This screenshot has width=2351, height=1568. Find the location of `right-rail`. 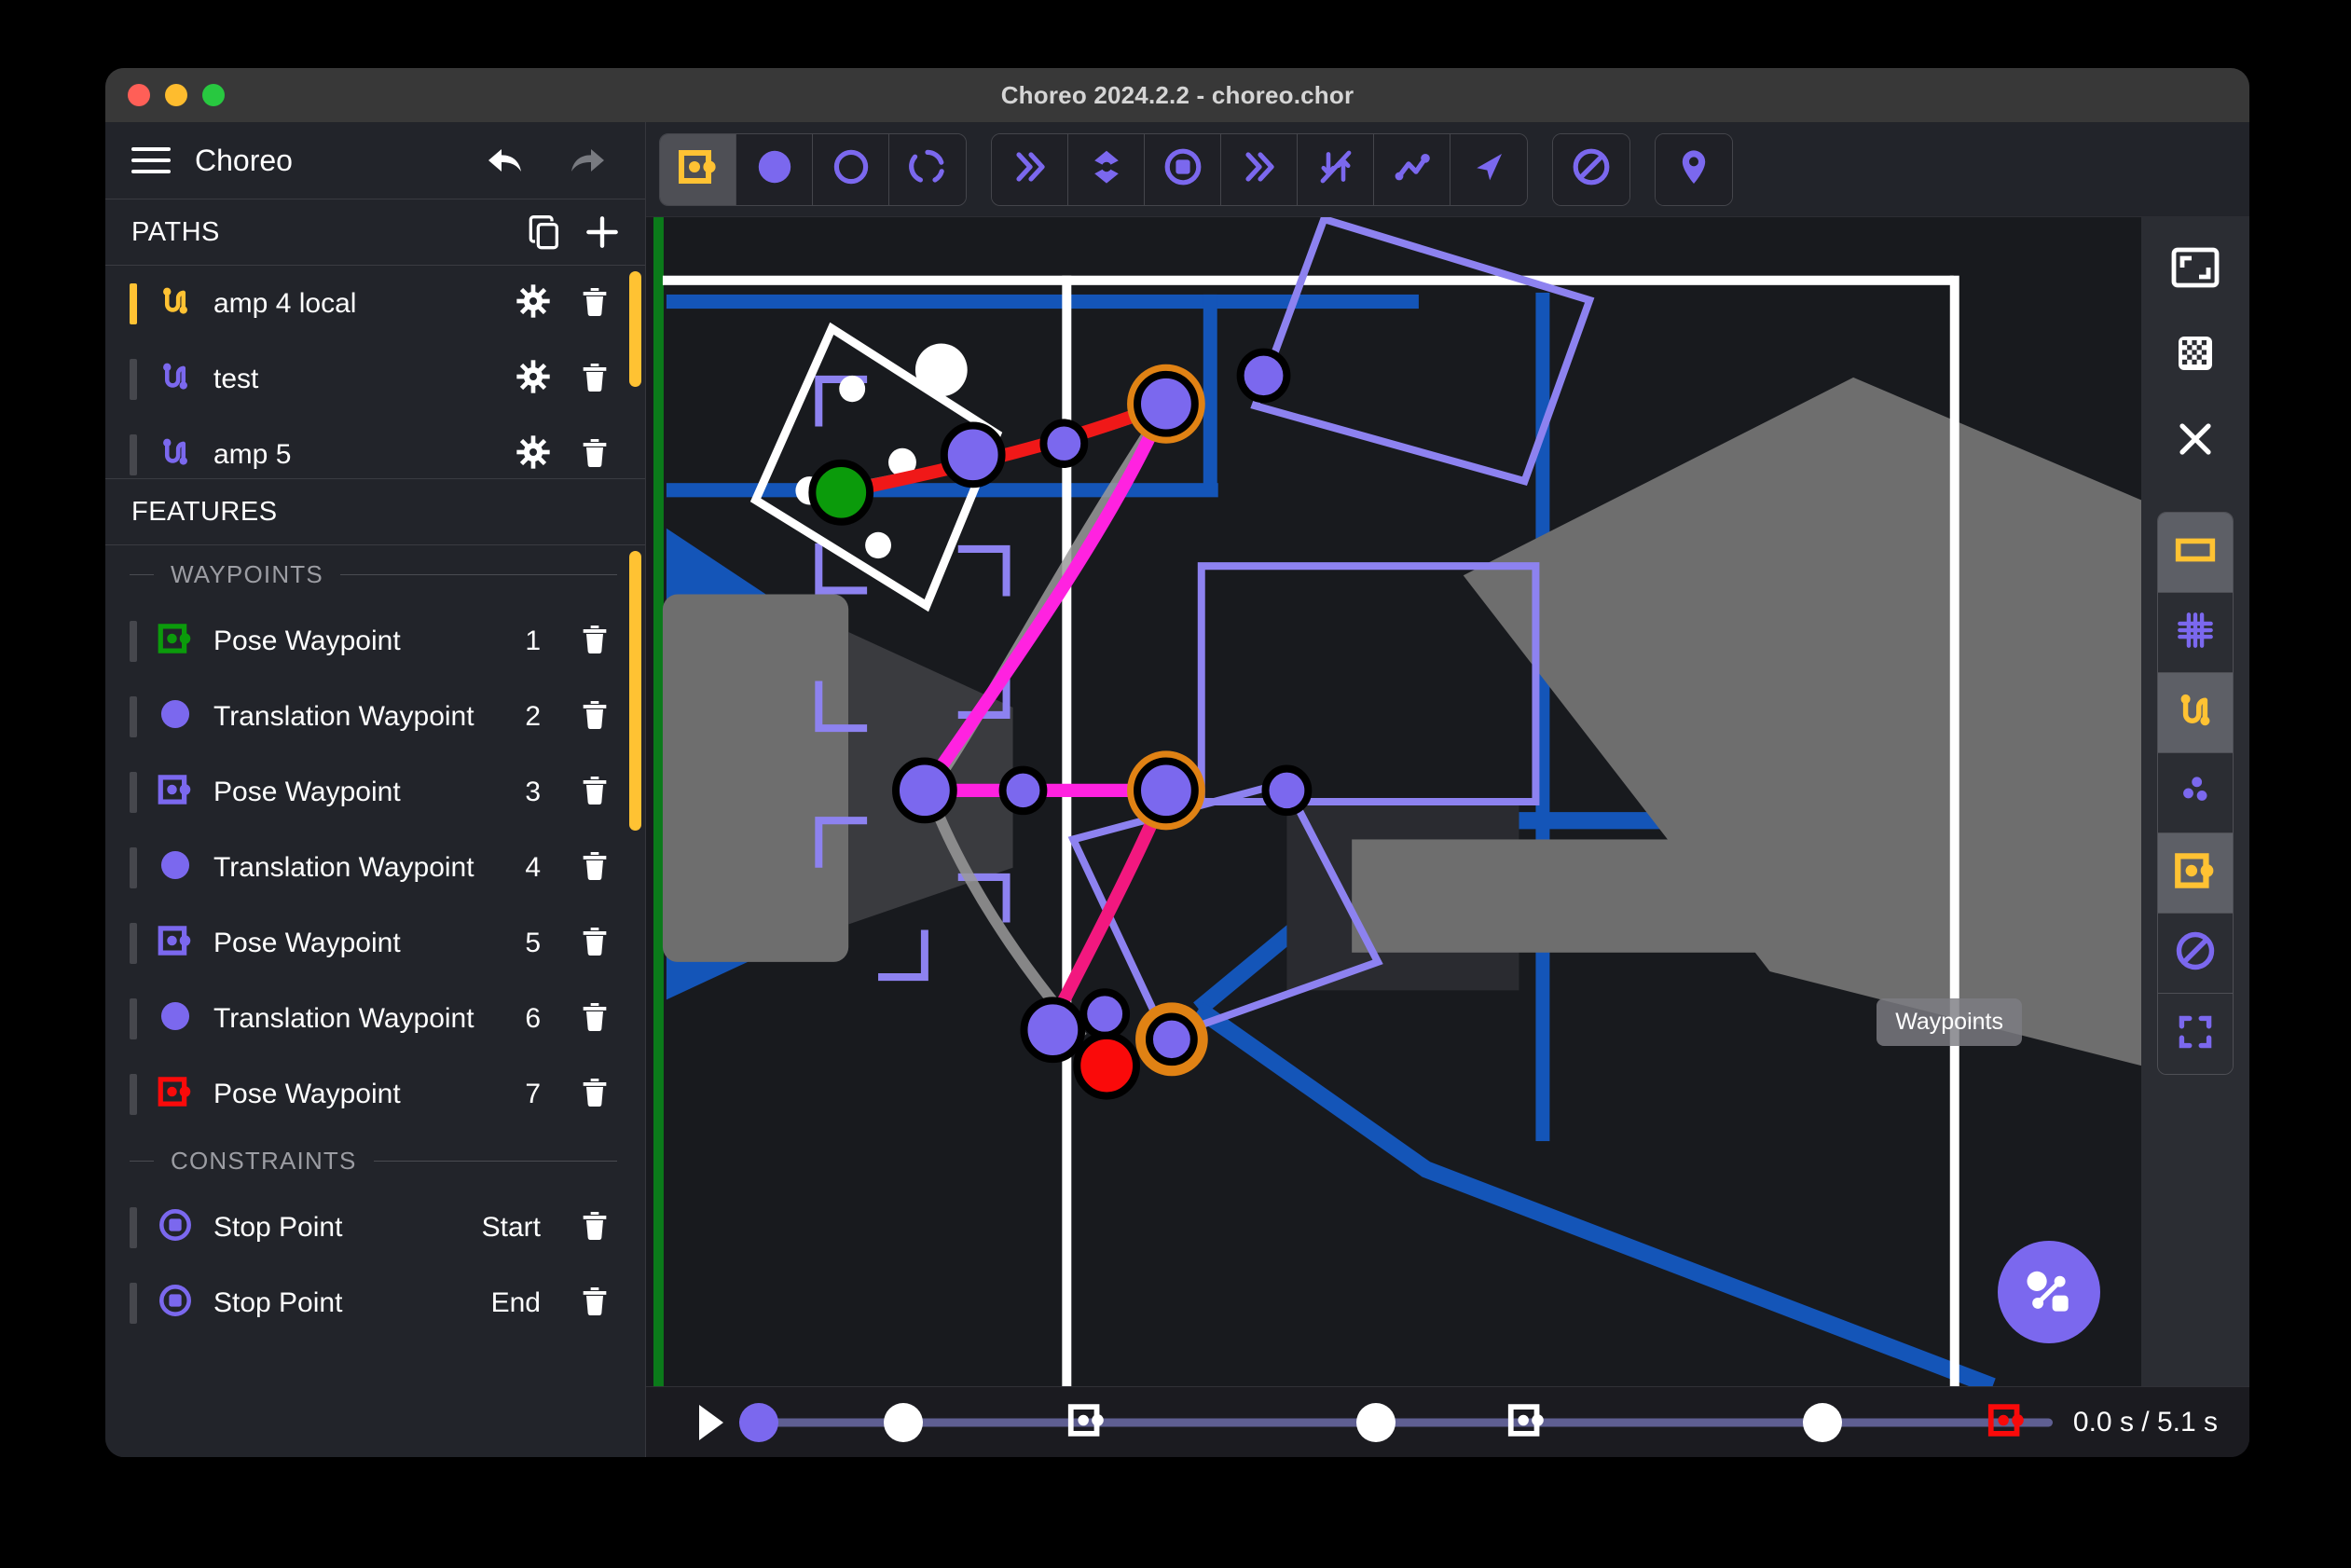

right-rail is located at coordinates (2195, 801).